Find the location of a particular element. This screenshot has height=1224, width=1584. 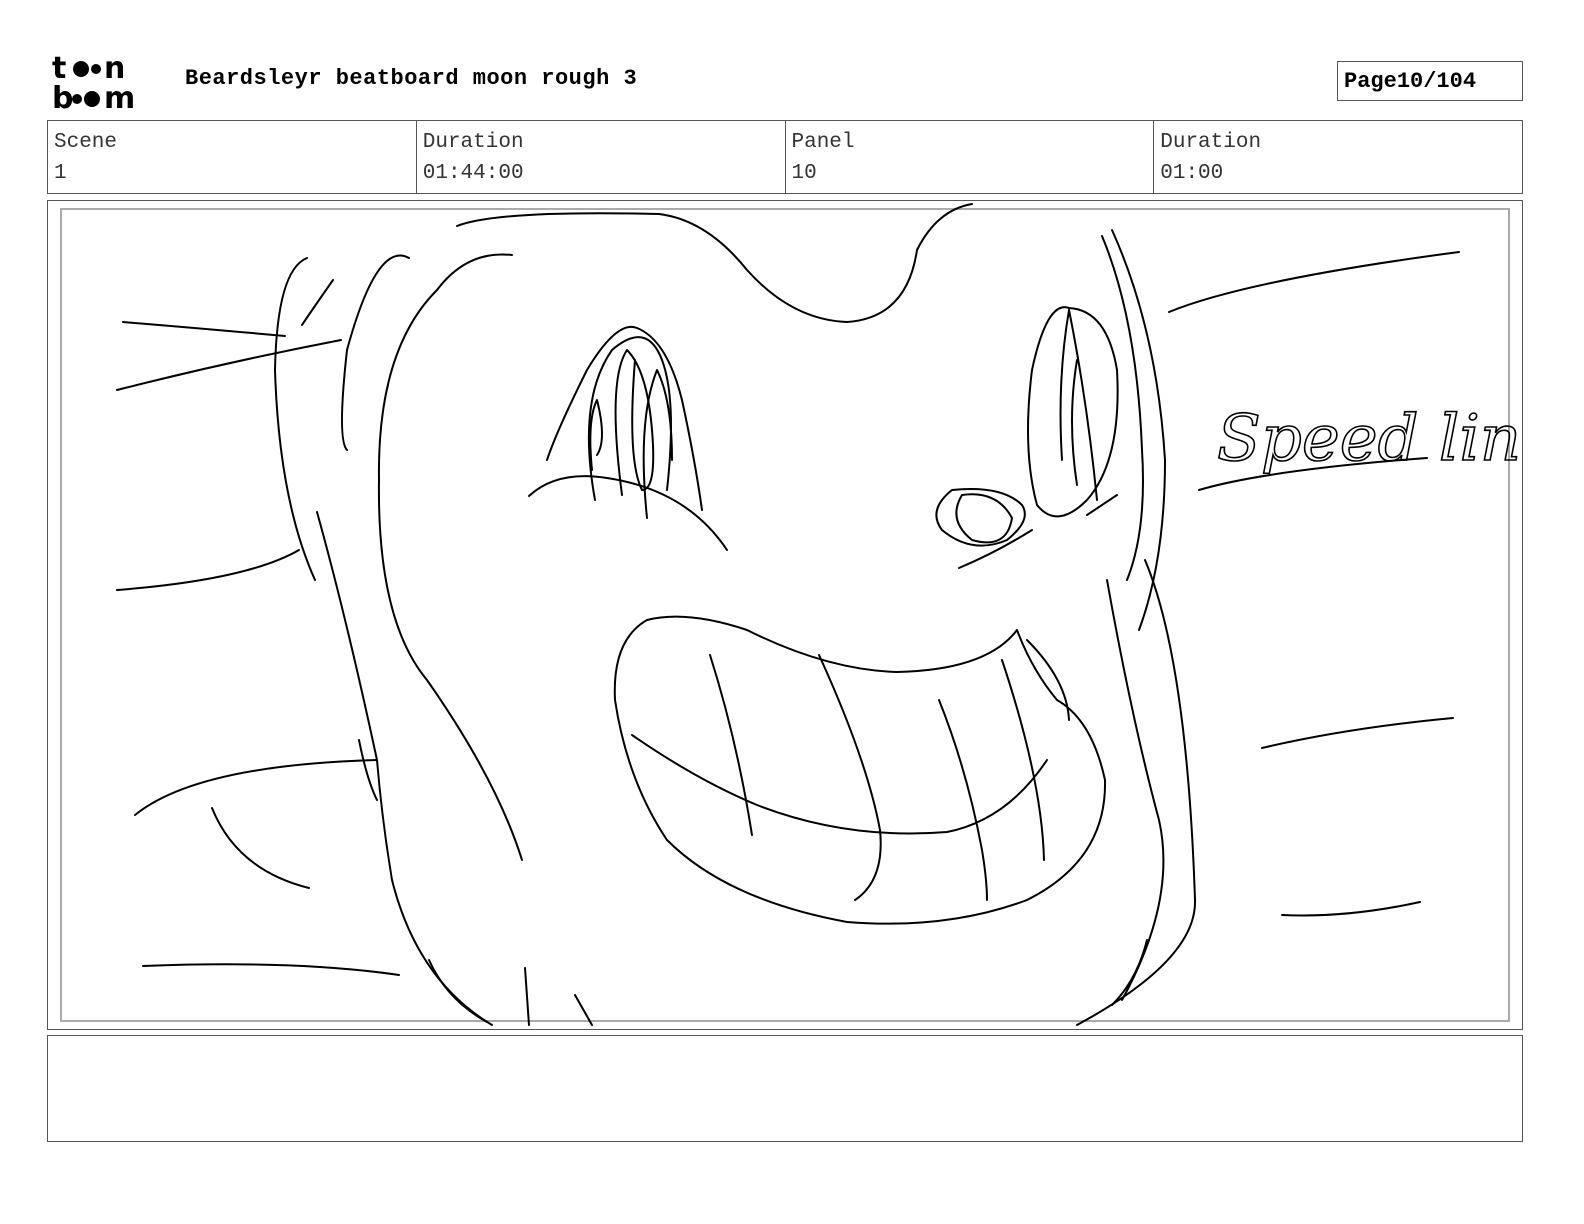

page-number: 10/104 is located at coordinates (1436, 81).